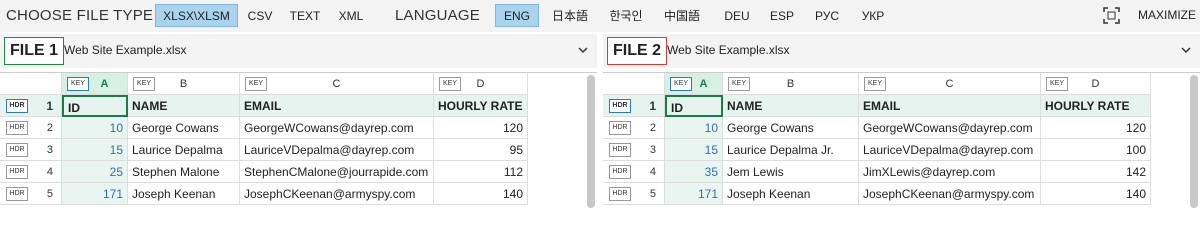 The width and height of the screenshot is (1200, 240). I want to click on language-chn-button: 中国語, so click(682, 15).